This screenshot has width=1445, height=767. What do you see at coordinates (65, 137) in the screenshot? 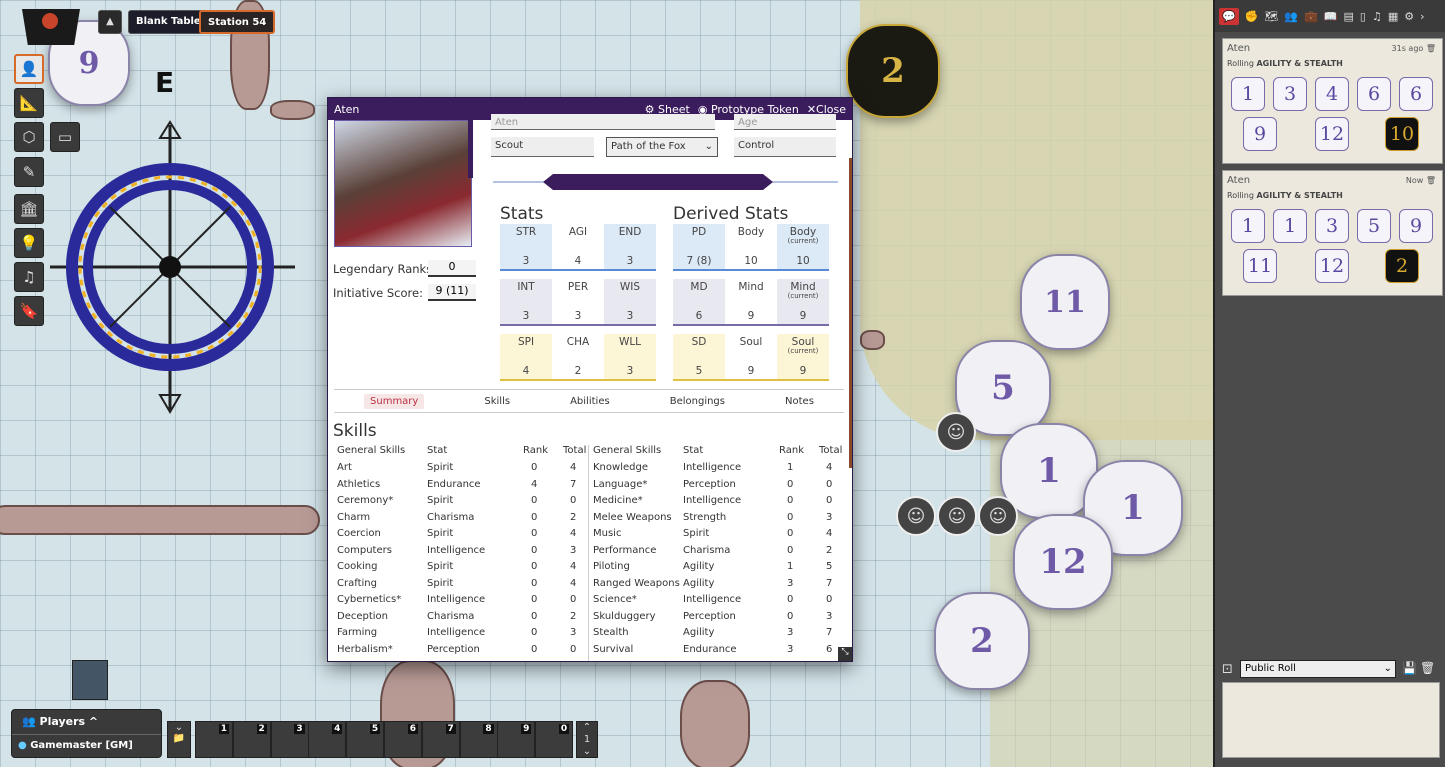
I see `ruler-tool-button: ▭` at bounding box center [65, 137].